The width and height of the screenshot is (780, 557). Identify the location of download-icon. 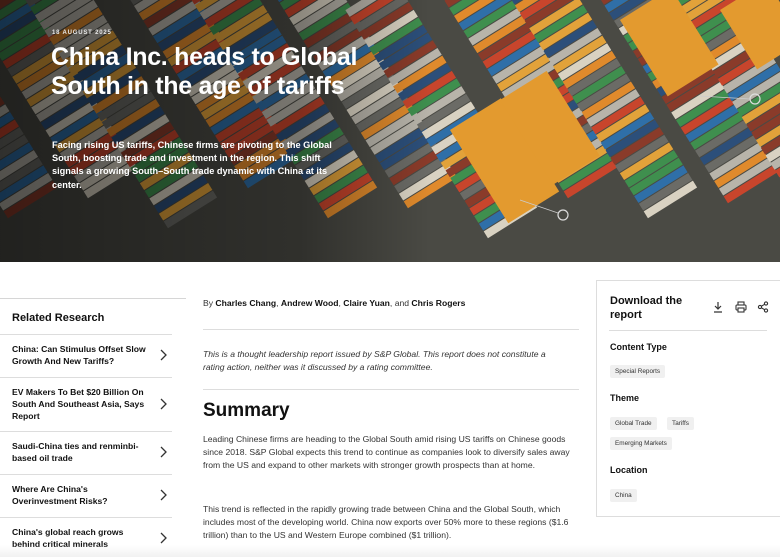
(718, 307).